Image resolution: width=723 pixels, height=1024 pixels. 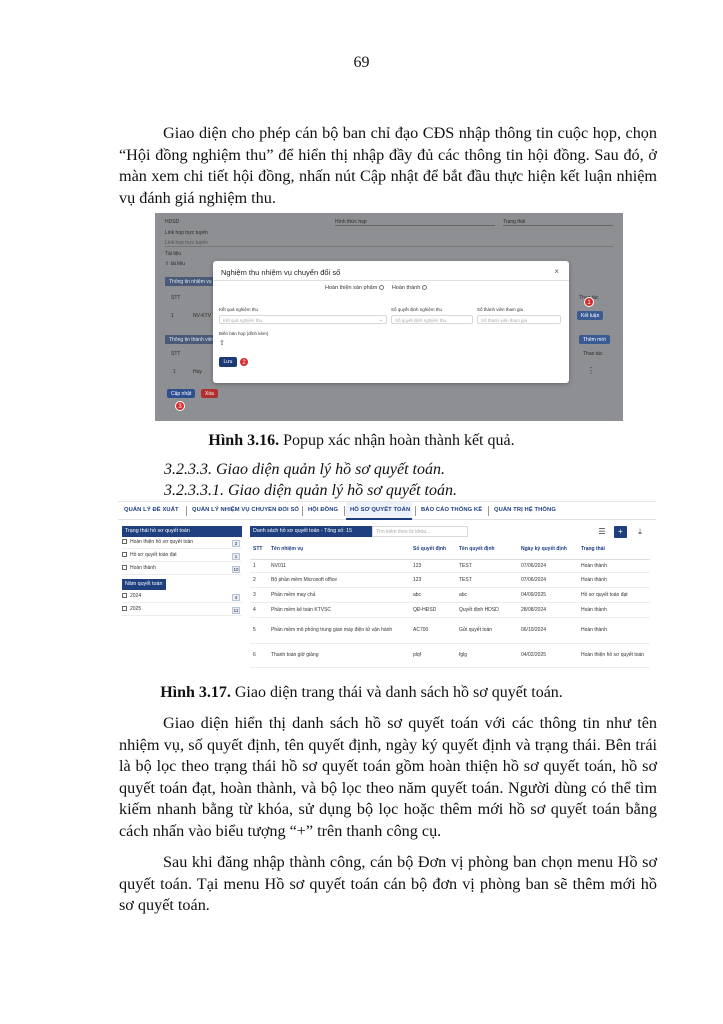 What do you see at coordinates (236, 543) in the screenshot?
I see `count-badge: 2` at bounding box center [236, 543].